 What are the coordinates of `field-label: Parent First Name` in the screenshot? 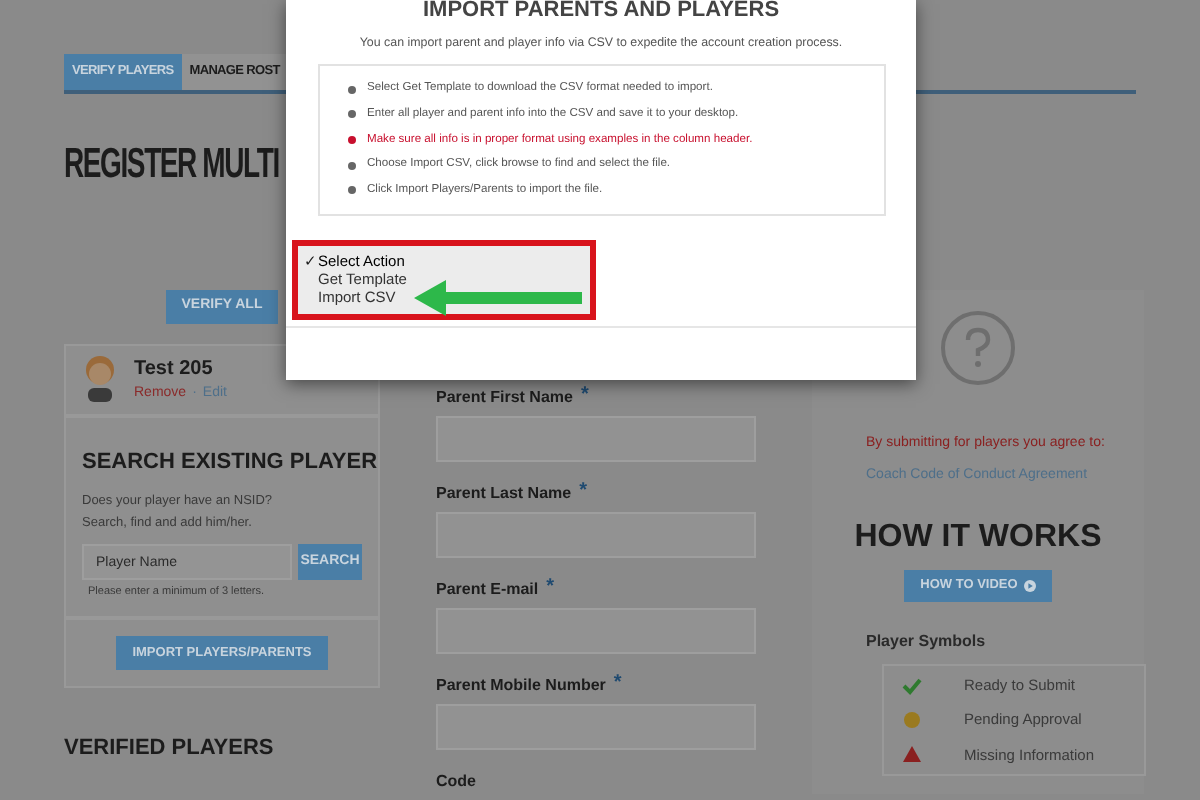 It's located at (504, 398).